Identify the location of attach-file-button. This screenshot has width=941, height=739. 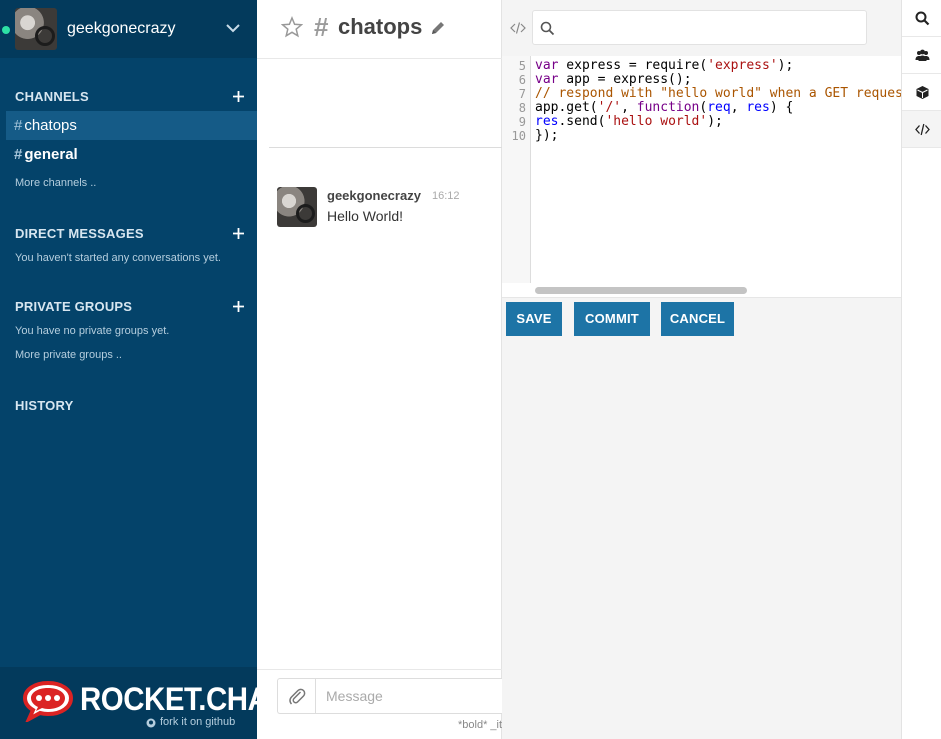
(297, 696).